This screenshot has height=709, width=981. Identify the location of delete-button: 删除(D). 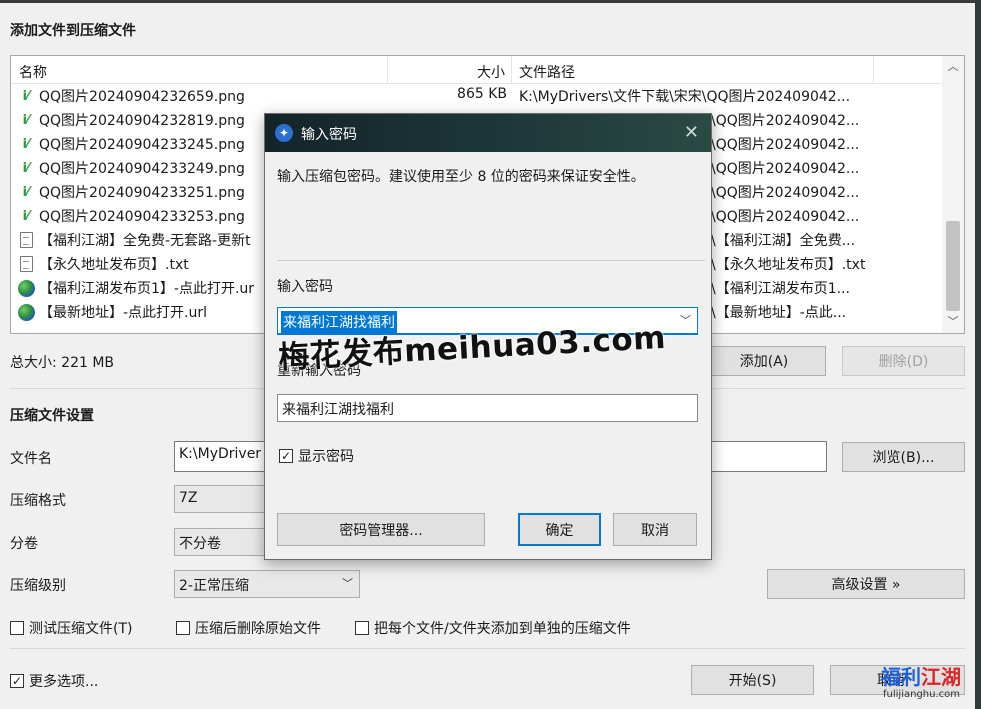
(903, 361).